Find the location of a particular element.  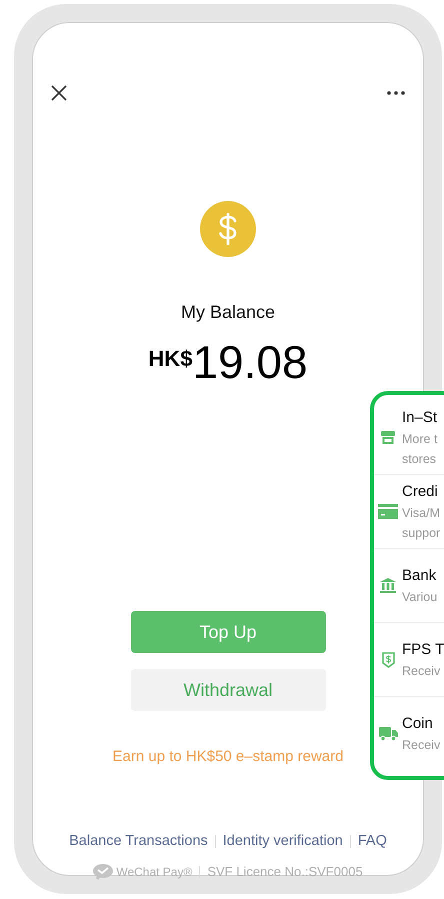

method-description: More t is located at coordinates (420, 439).